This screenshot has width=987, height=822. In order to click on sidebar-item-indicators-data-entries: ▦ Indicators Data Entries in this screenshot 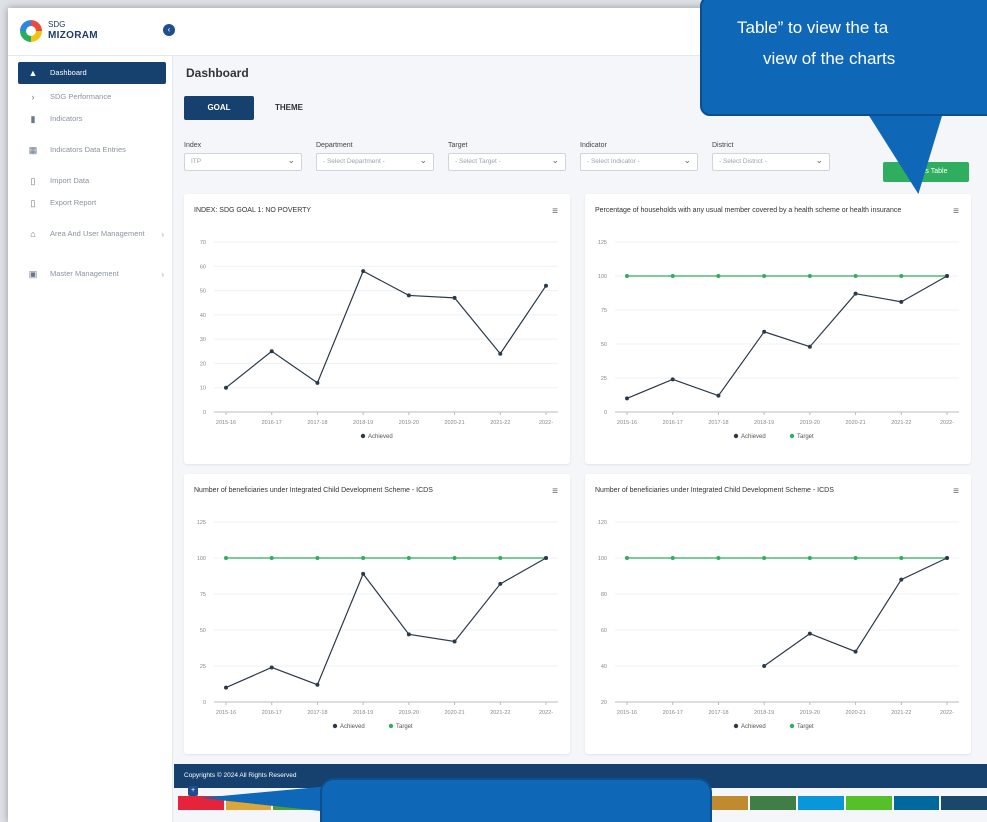, I will do `click(90, 150)`.